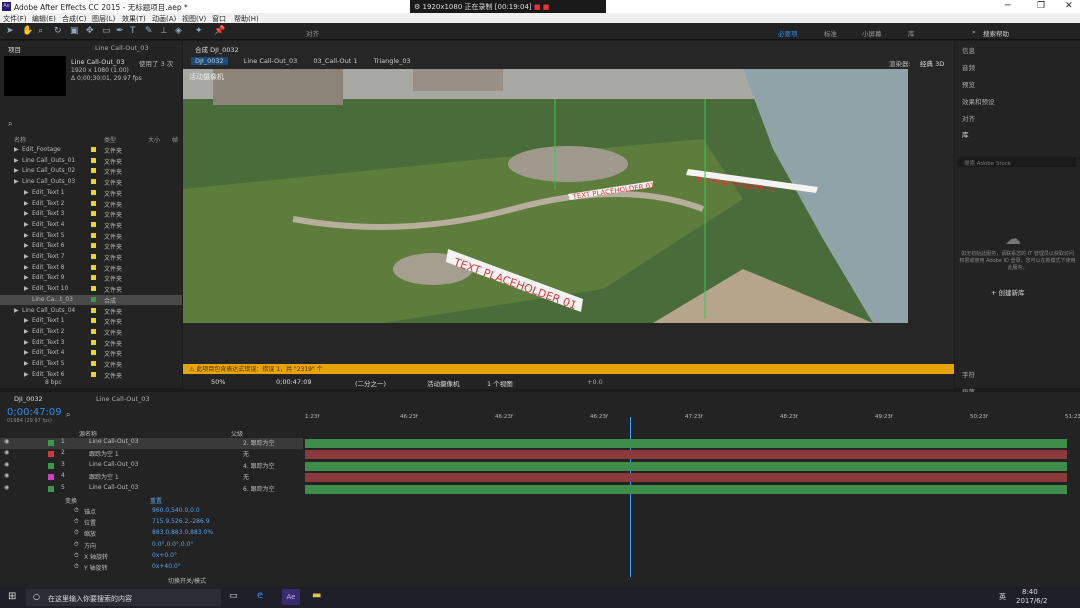 Image resolution: width=1080 pixels, height=608 pixels. I want to click on taskbar-search: ○ 在这里输入你要搜索的内容, so click(123, 597).